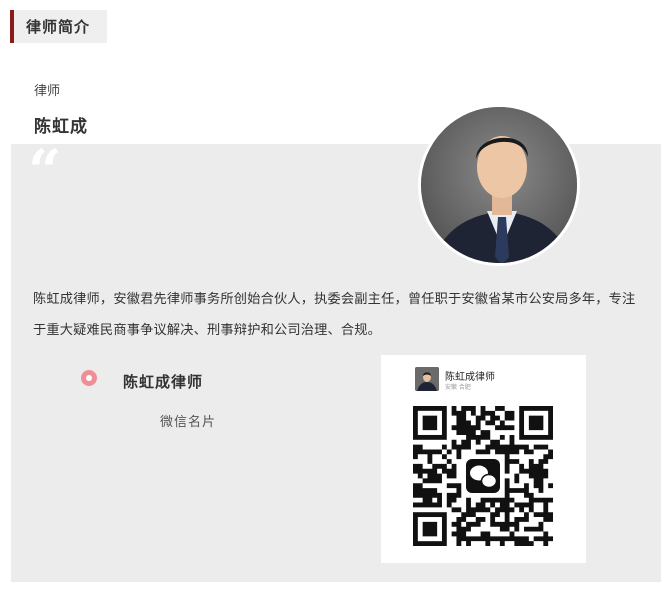 This screenshot has width=668, height=596. I want to click on wechat-qr-card: 陈虹成律师 安徽 合肥, so click(483, 459).